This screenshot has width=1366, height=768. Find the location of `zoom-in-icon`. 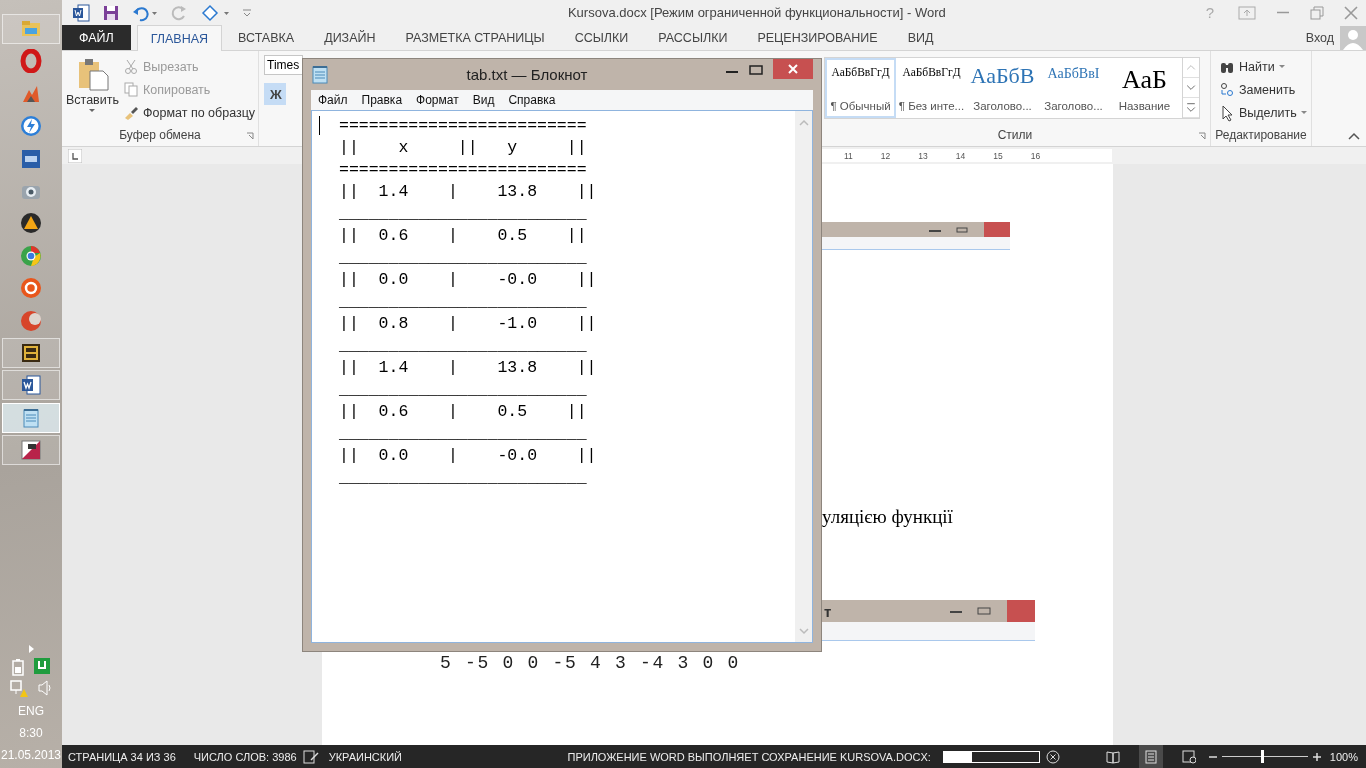

zoom-in-icon is located at coordinates (1316, 756).